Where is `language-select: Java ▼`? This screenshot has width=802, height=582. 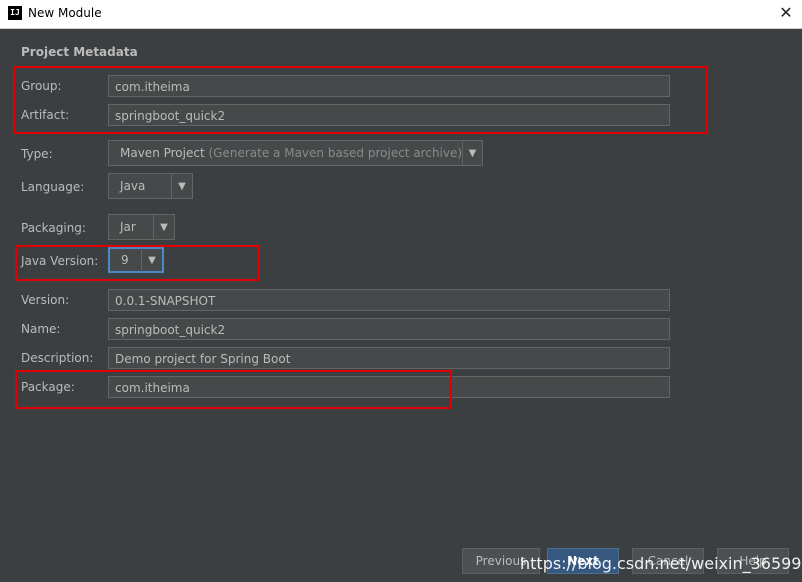
language-select: Java ▼ is located at coordinates (150, 186).